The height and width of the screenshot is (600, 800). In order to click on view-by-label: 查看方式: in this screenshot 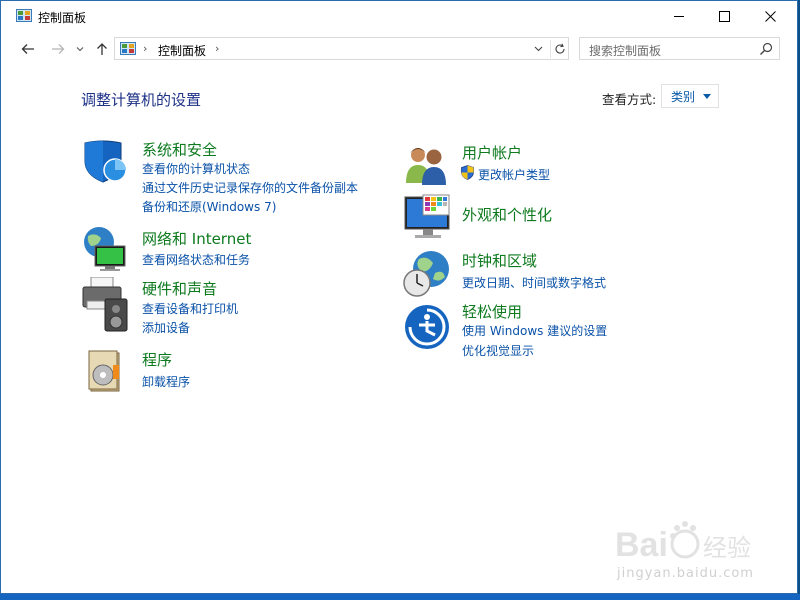, I will do `click(629, 99)`.